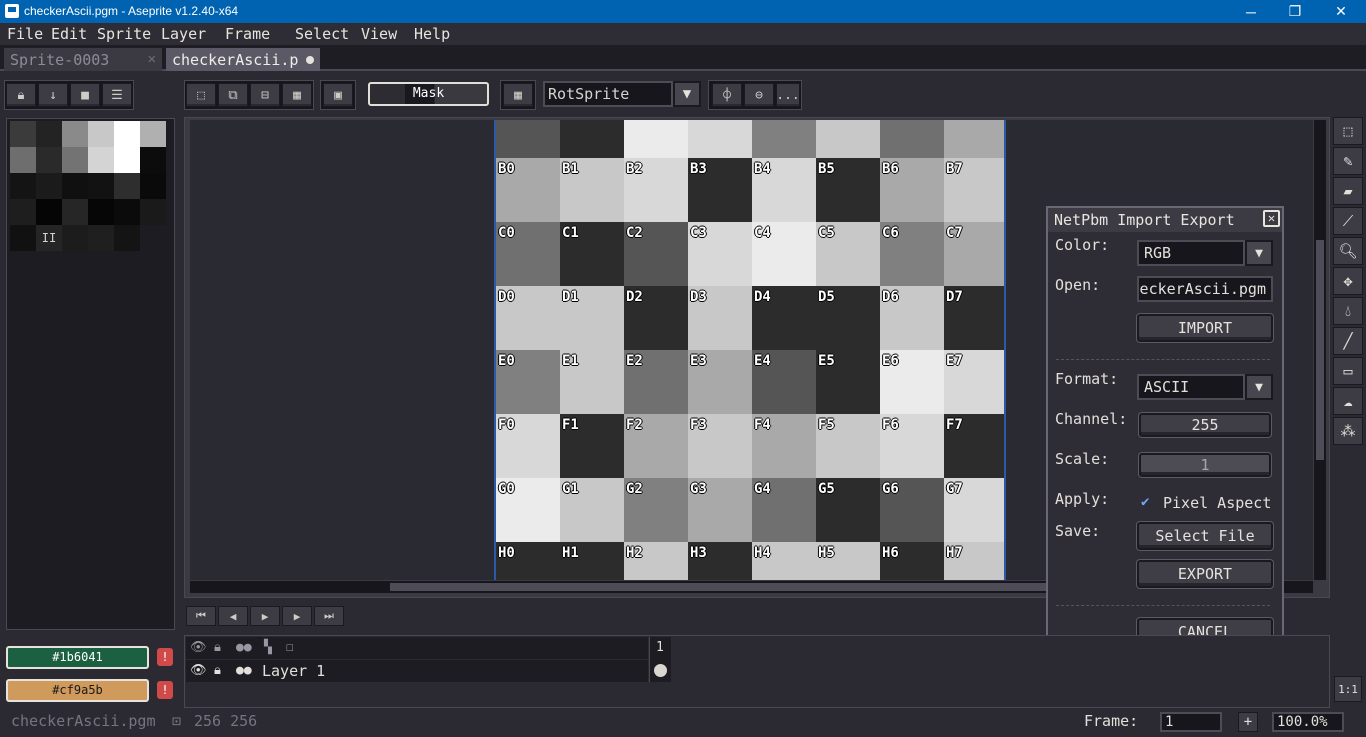  What do you see at coordinates (77, 690) in the screenshot?
I see `background-color-button: #cf9a5b` at bounding box center [77, 690].